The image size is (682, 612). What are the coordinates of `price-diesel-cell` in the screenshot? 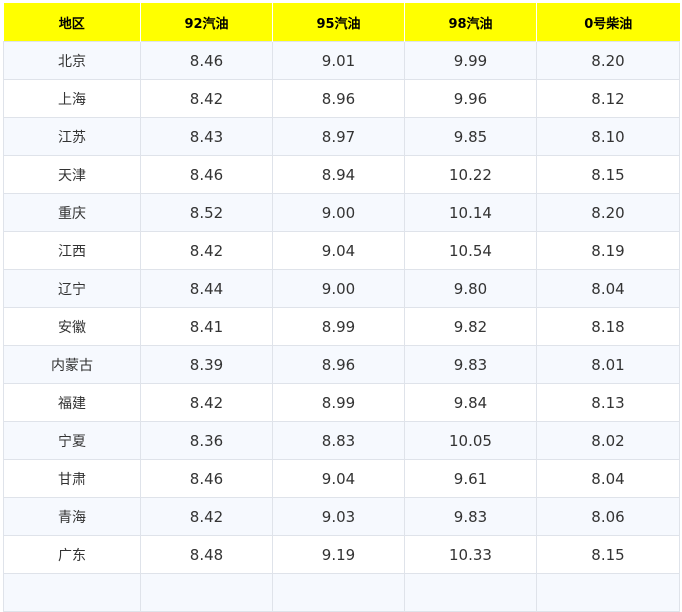 It's located at (608, 592).